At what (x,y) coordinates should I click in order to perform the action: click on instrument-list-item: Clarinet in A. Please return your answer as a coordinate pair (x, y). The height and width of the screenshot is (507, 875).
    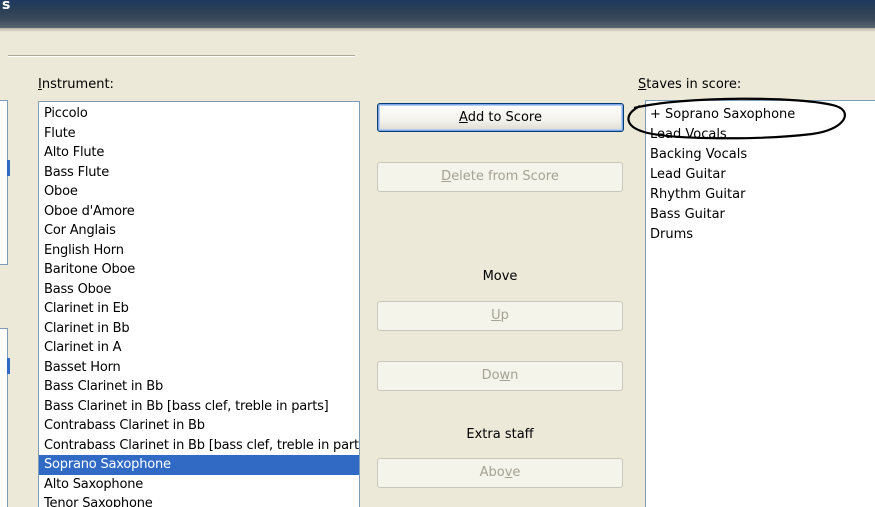
    Looking at the image, I should click on (199, 348).